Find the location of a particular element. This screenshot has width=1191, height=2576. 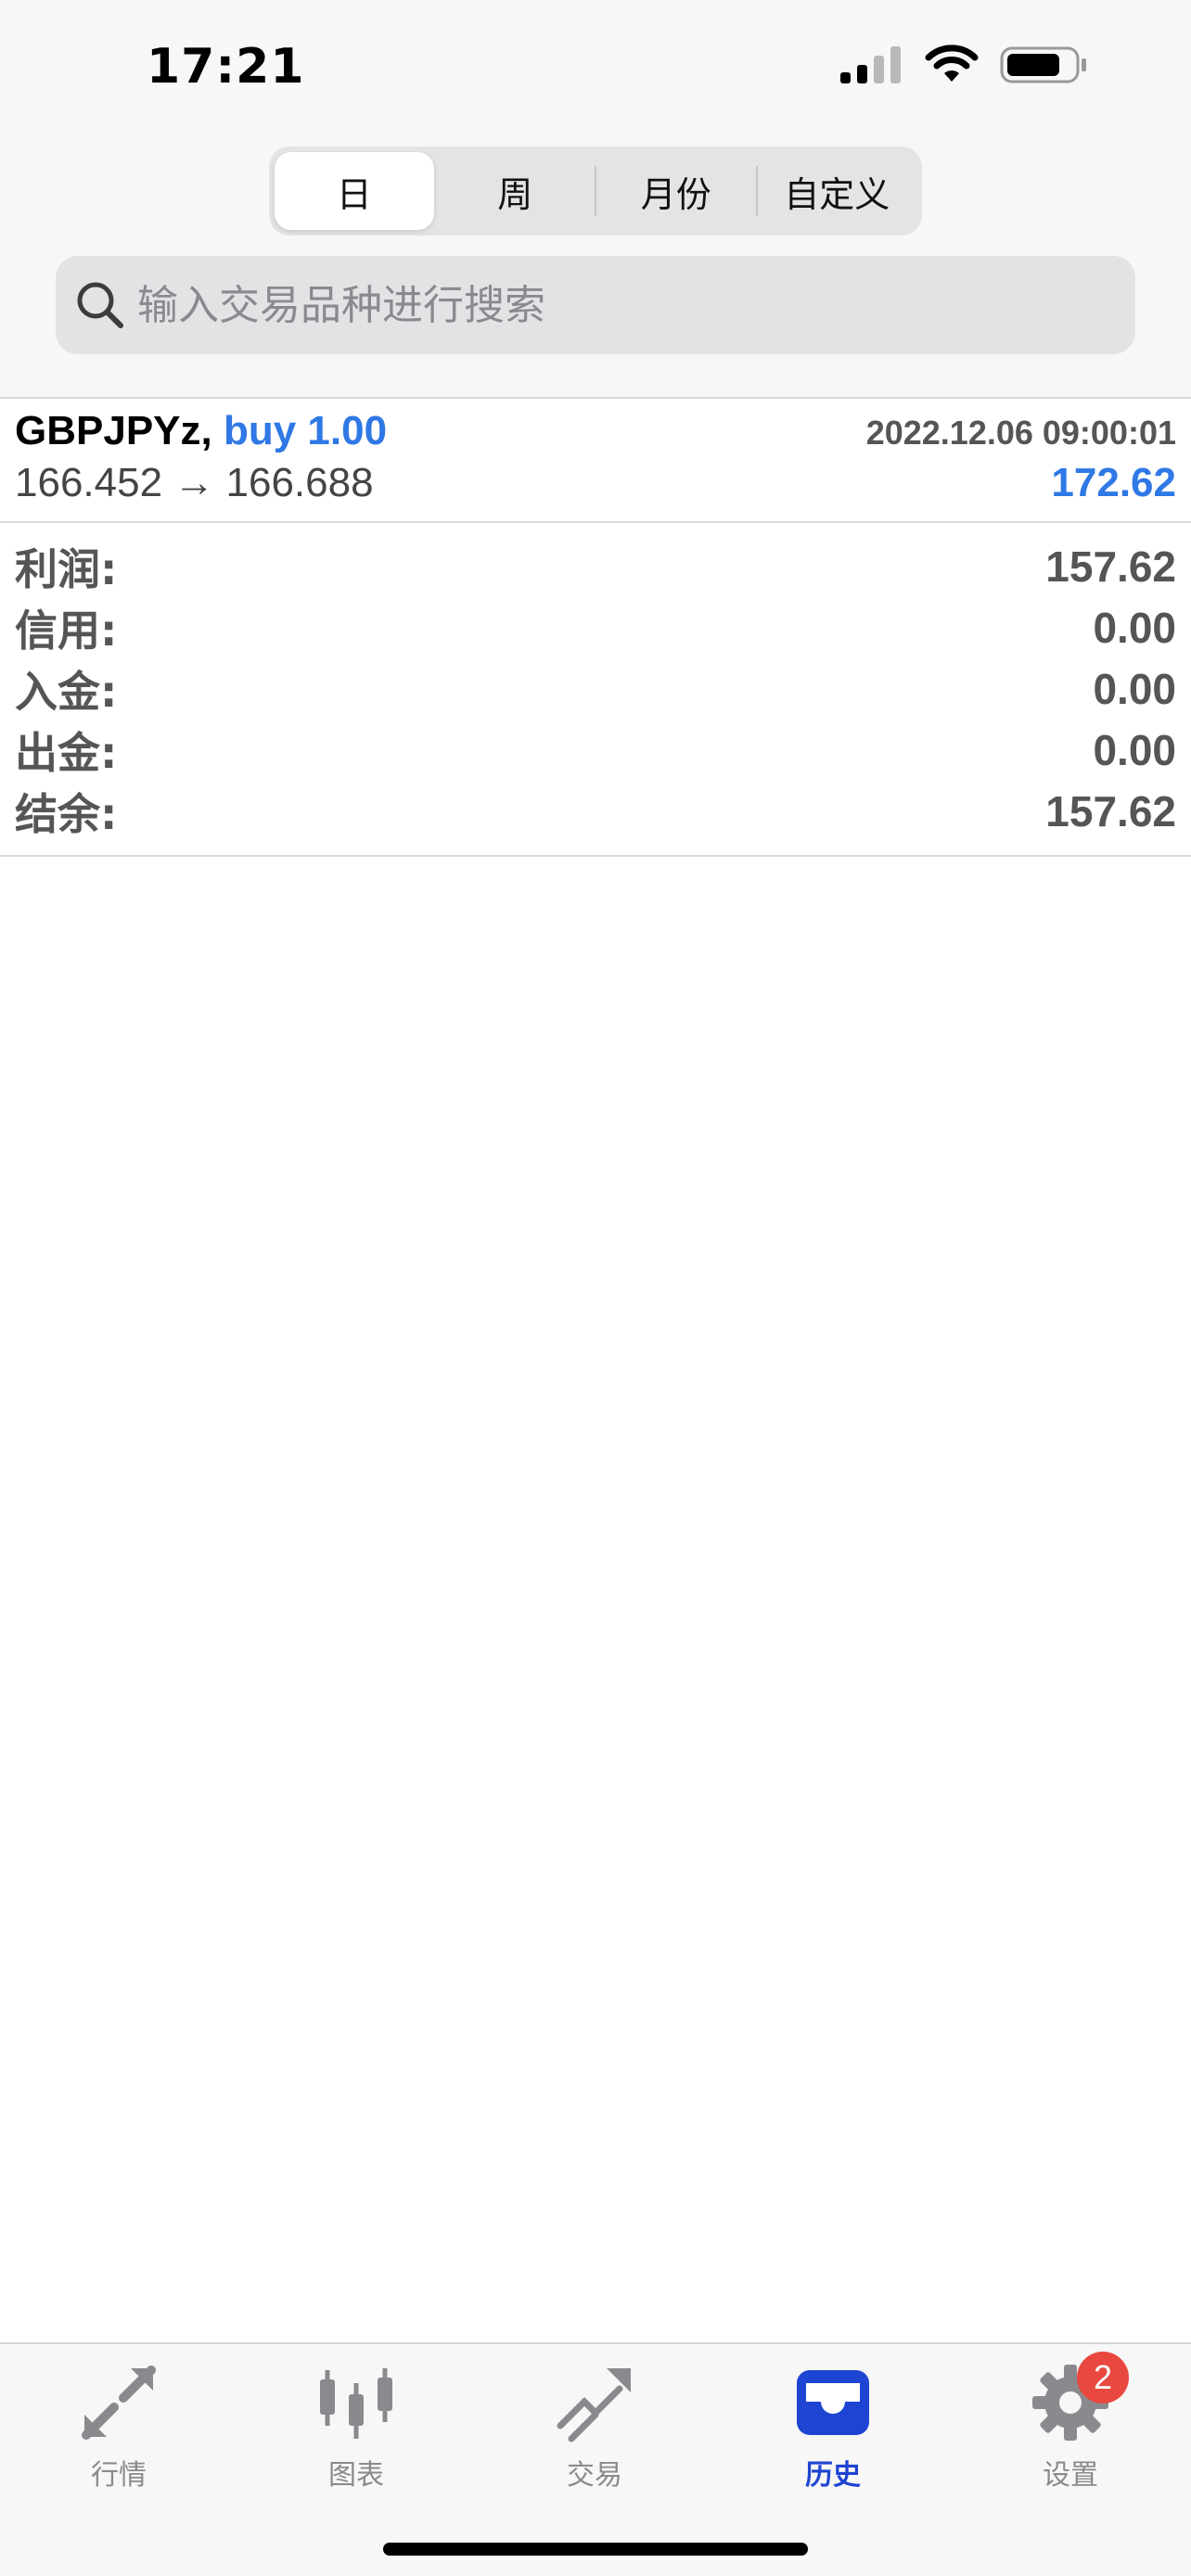

period-tab-day: 日 is located at coordinates (354, 191).